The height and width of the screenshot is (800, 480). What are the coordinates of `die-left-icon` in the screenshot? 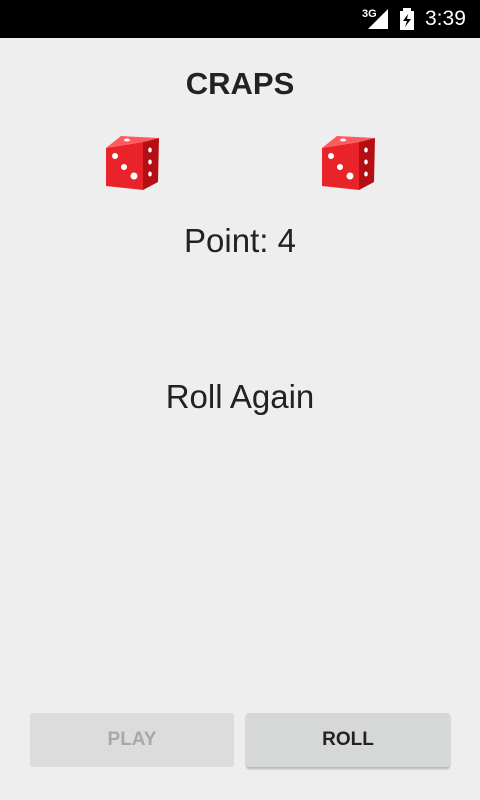 It's located at (132, 163).